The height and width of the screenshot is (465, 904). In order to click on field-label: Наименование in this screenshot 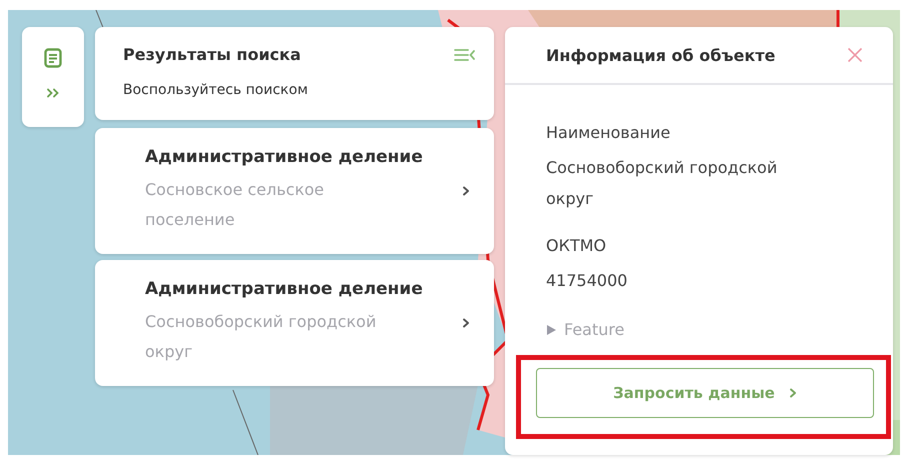, I will do `click(609, 133)`.